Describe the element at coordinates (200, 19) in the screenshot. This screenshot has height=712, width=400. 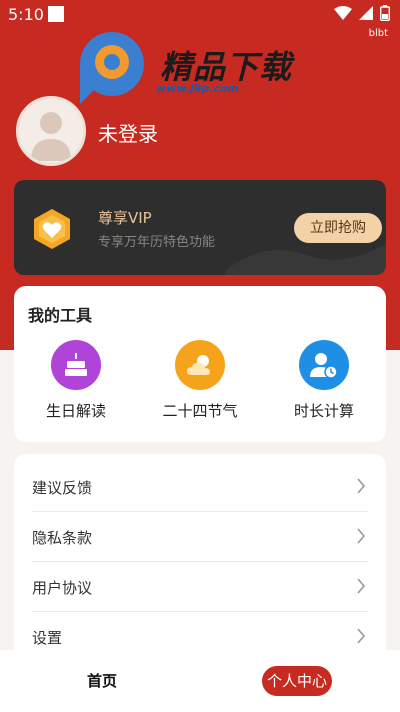
I see `status-bar: 5:10 blbt` at that location.